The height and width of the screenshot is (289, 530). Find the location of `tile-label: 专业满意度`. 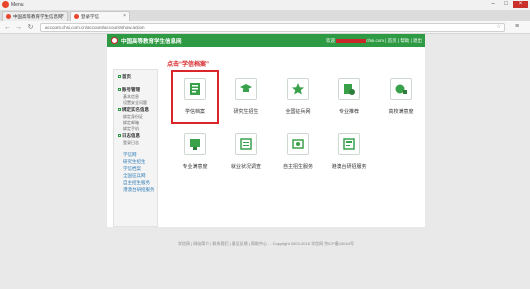

tile-label: 专业满意度 is located at coordinates (195, 167).